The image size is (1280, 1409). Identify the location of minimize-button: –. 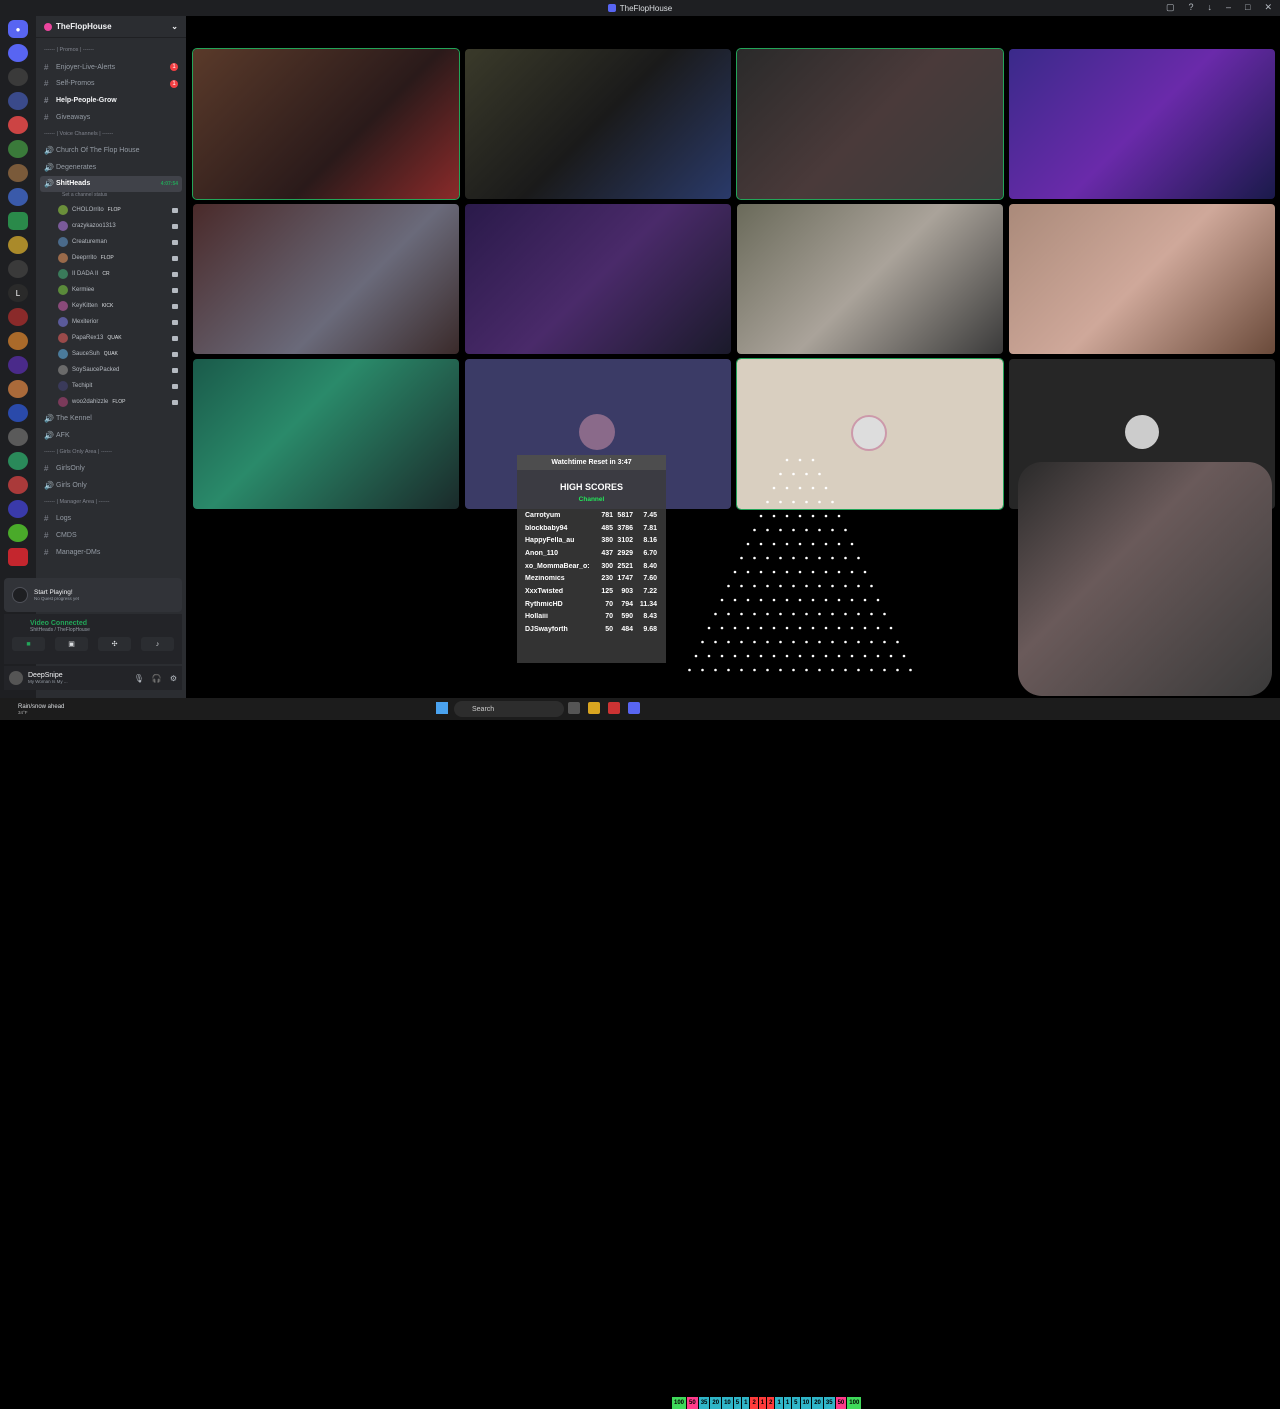
(1228, 7).